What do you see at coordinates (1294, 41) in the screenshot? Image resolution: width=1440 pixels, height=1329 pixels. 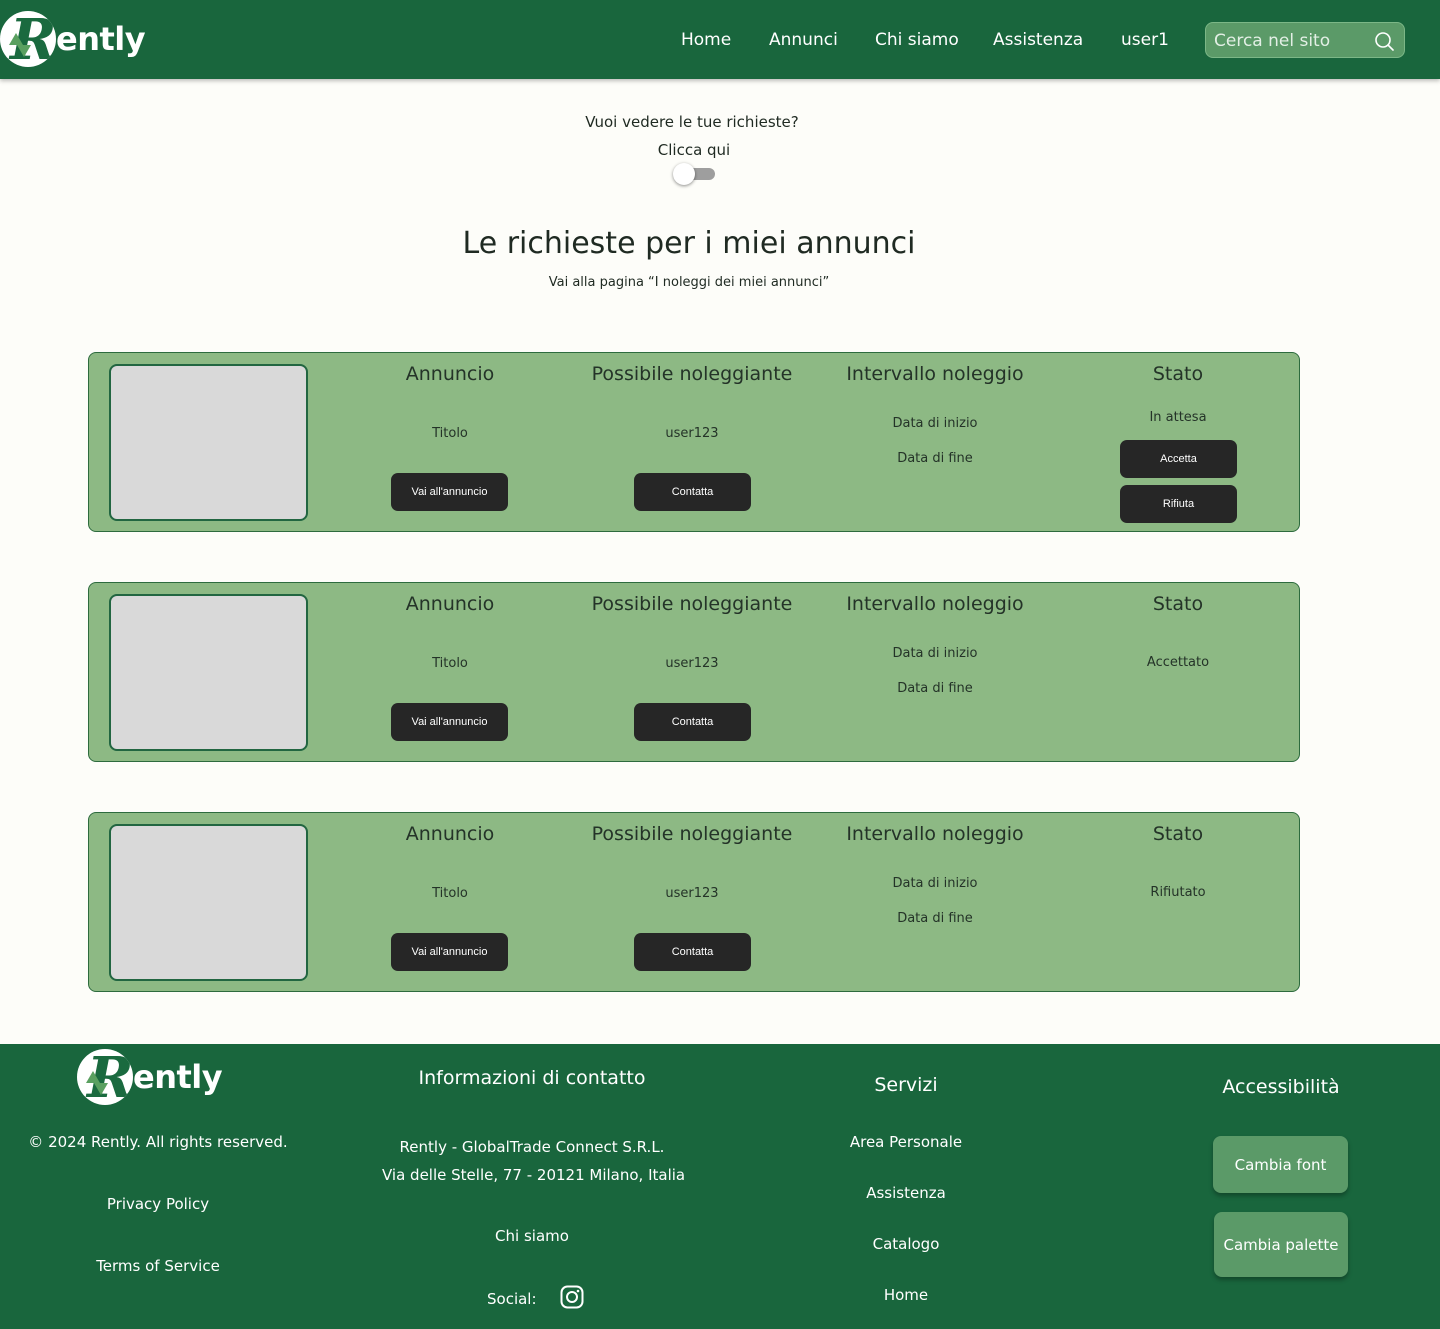 I see `search-input` at bounding box center [1294, 41].